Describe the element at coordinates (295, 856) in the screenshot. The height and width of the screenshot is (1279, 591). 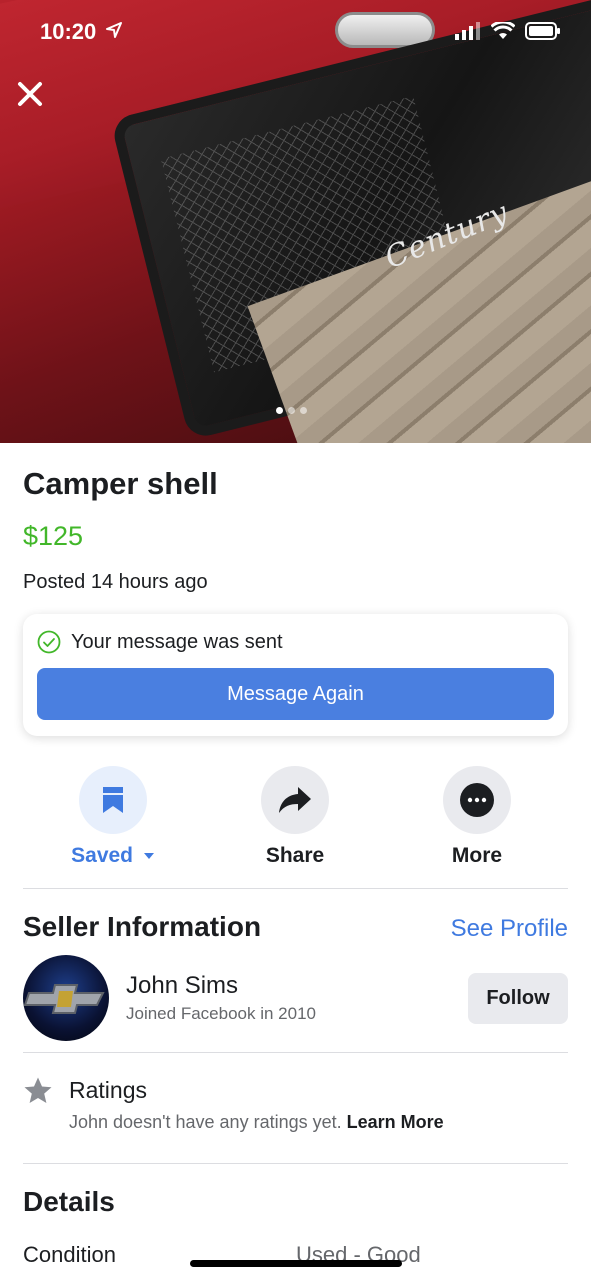
I see `share-label: Share` at that location.